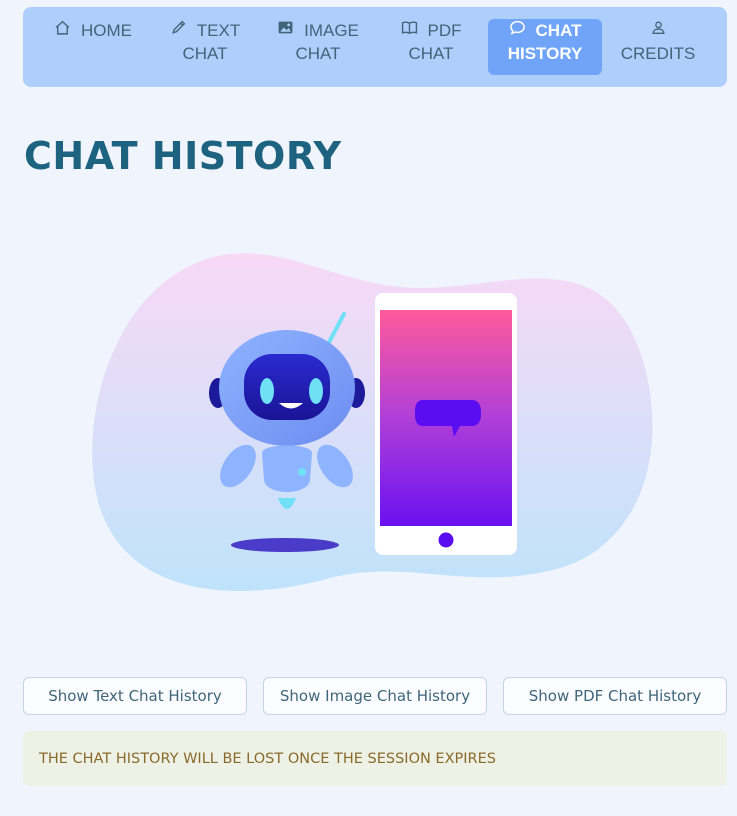  Describe the element at coordinates (205, 53) in the screenshot. I see `nav-item-text-chat-line2: CHAT` at that location.